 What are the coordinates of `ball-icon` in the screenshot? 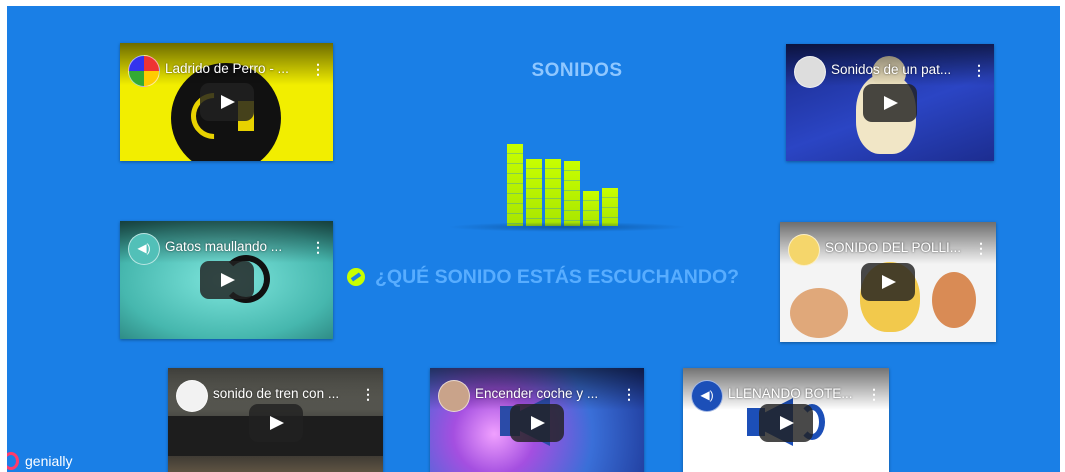 It's located at (356, 277).